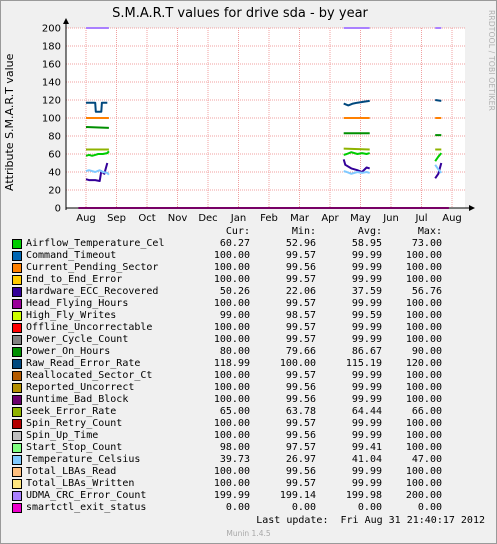  I want to click on legend-header-max: Max:, so click(429, 231).